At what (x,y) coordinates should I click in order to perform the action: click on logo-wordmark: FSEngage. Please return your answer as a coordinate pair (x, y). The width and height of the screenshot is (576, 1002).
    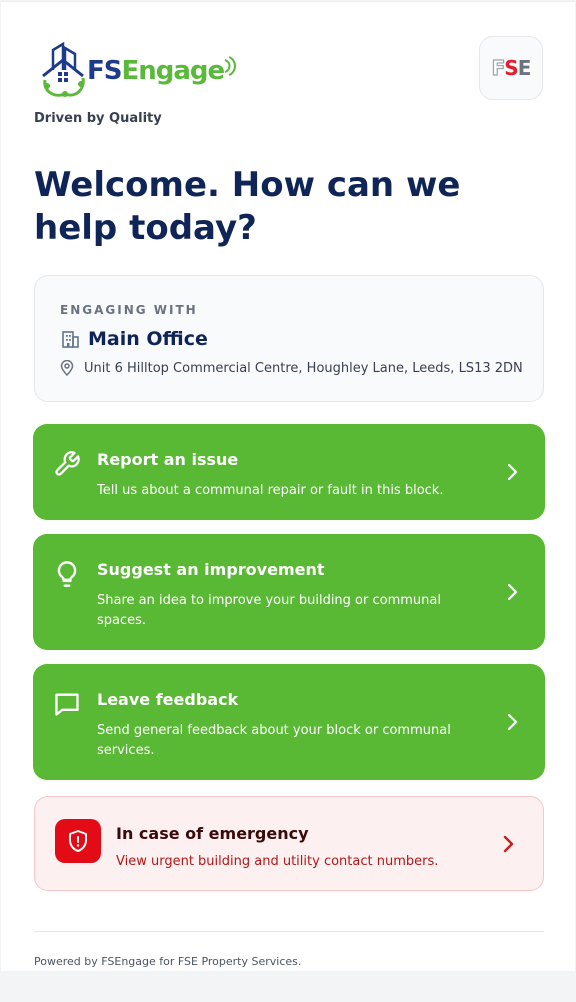
    Looking at the image, I should click on (156, 71).